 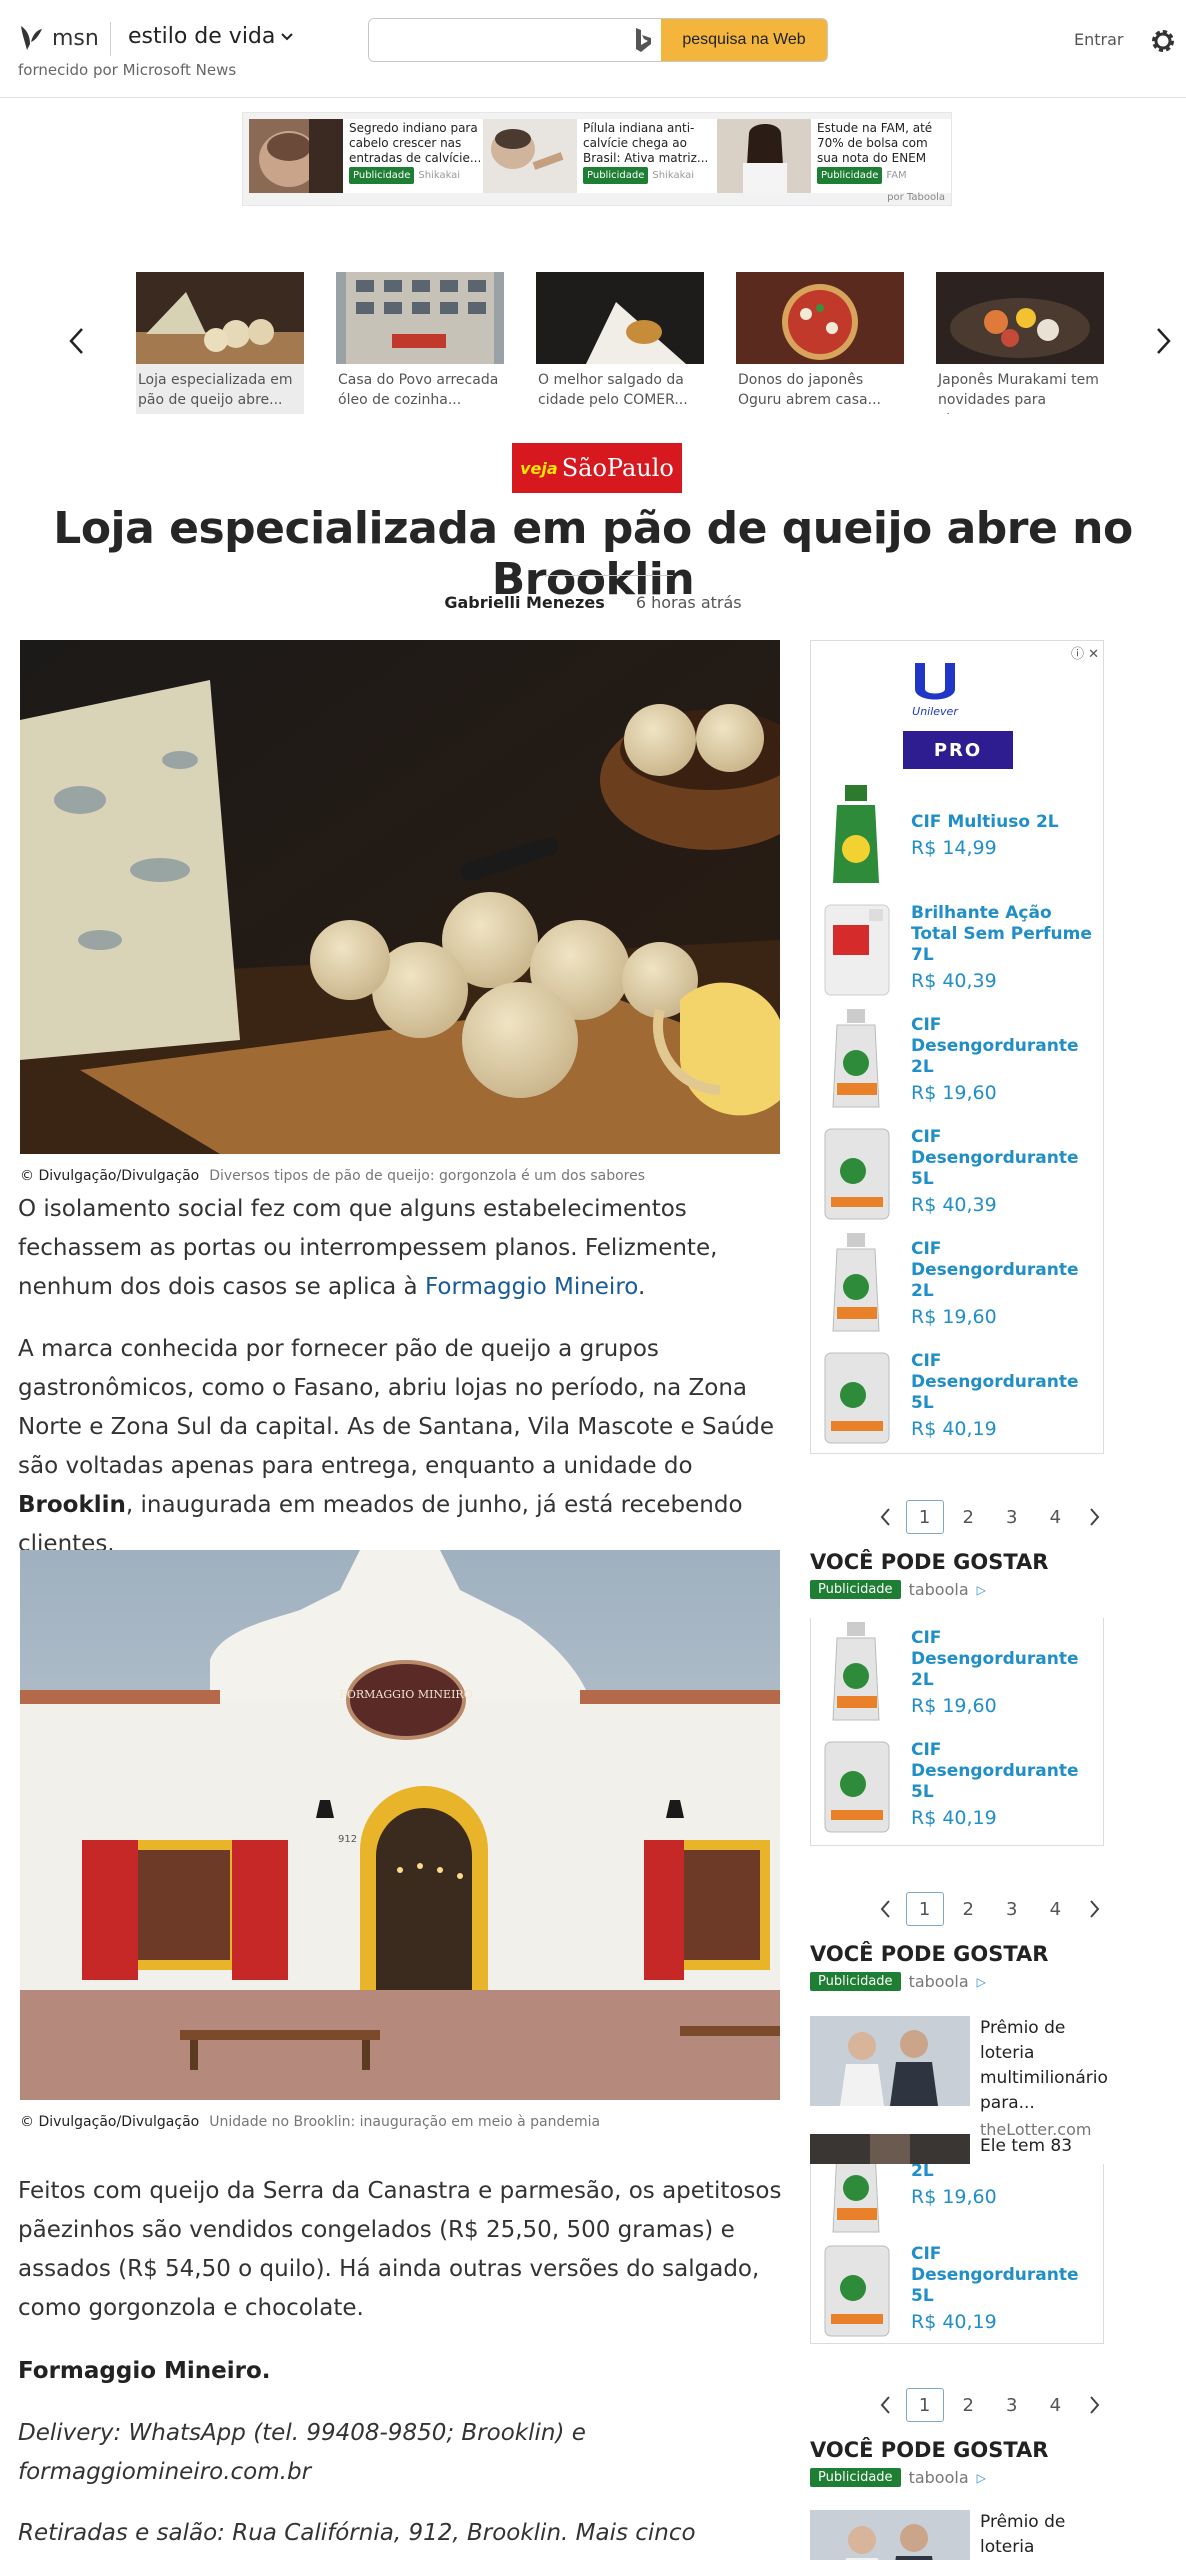 I want to click on article-image-cheese-bread, so click(x=400, y=897).